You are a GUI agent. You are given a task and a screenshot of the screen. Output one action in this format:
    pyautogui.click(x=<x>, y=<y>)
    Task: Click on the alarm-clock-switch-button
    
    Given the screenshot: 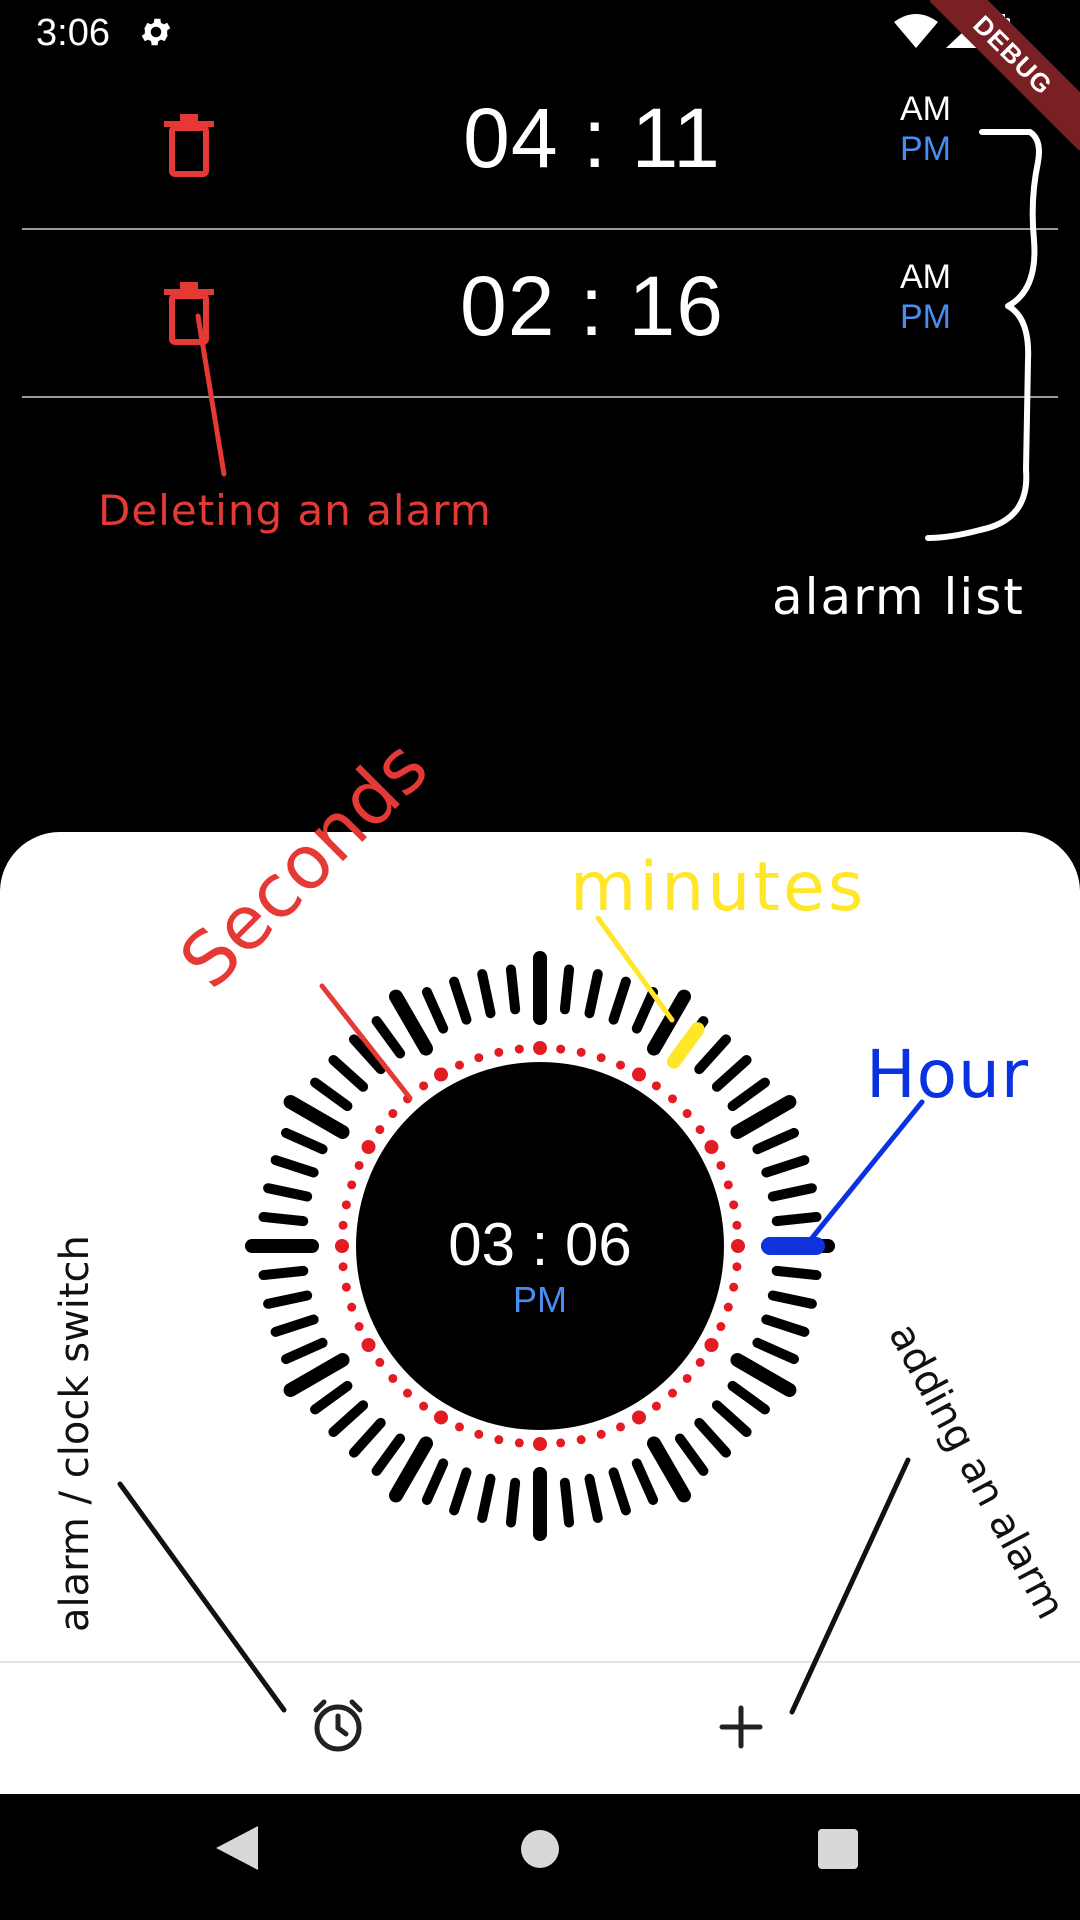 What is the action you would take?
    pyautogui.click(x=338, y=1726)
    